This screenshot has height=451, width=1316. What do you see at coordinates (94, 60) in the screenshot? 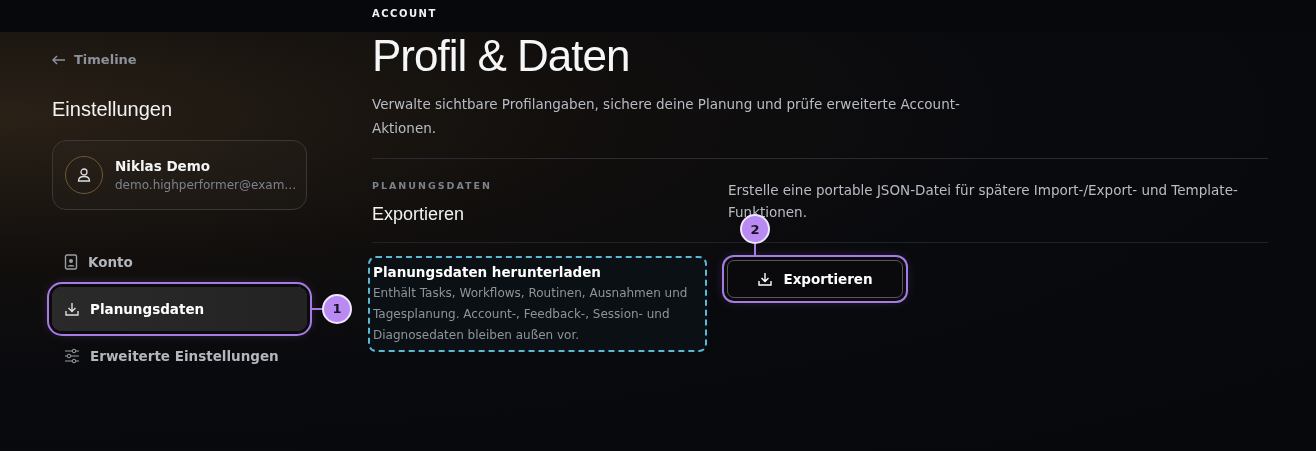
I see `back-link: Timeline` at bounding box center [94, 60].